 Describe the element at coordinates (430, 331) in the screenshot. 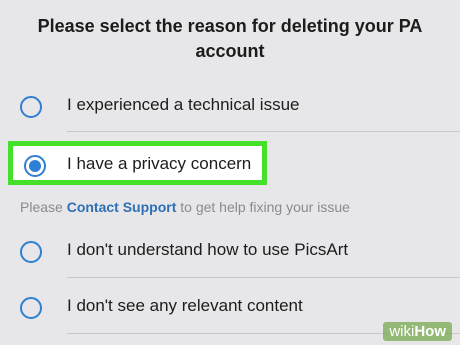

I see `watermark-how: How` at that location.